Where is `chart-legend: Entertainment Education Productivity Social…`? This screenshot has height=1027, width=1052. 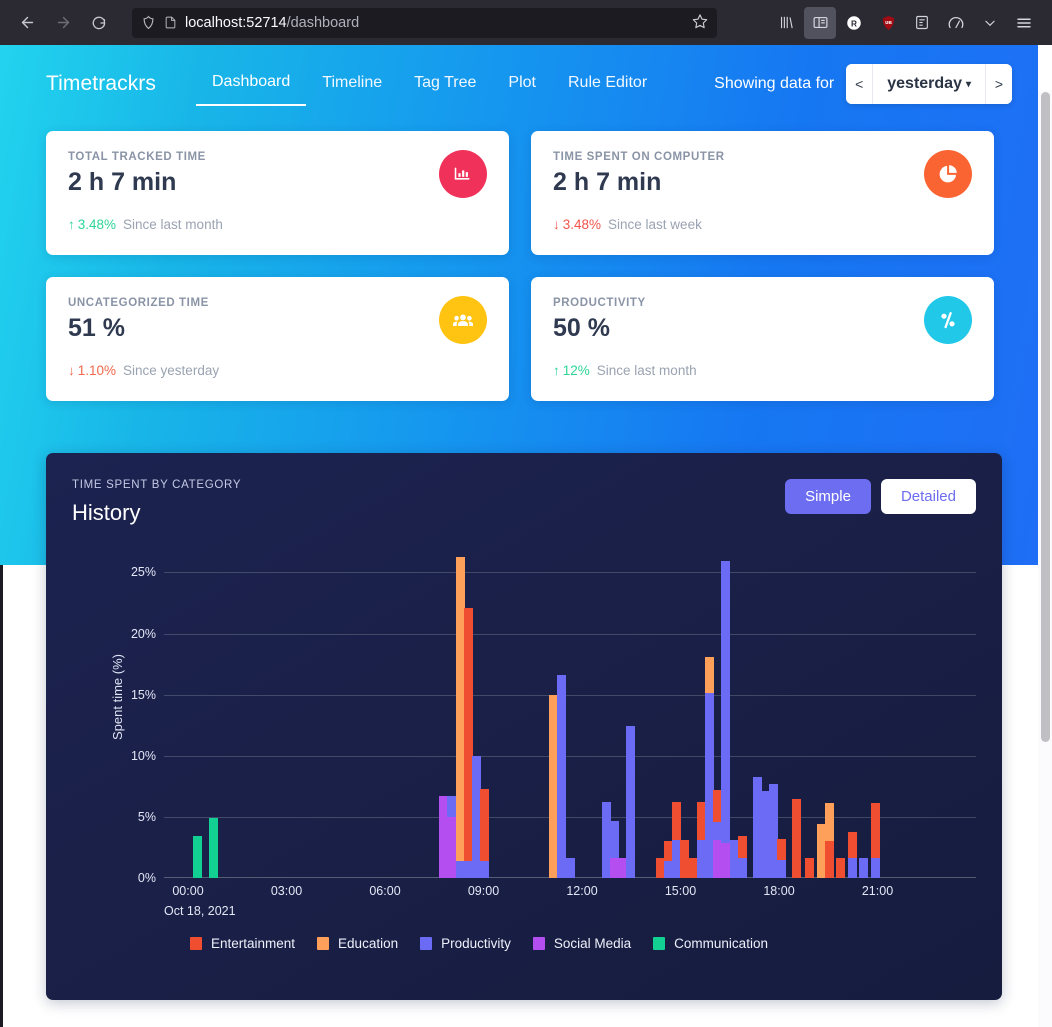 chart-legend: Entertainment Education Productivity Social… is located at coordinates (479, 943).